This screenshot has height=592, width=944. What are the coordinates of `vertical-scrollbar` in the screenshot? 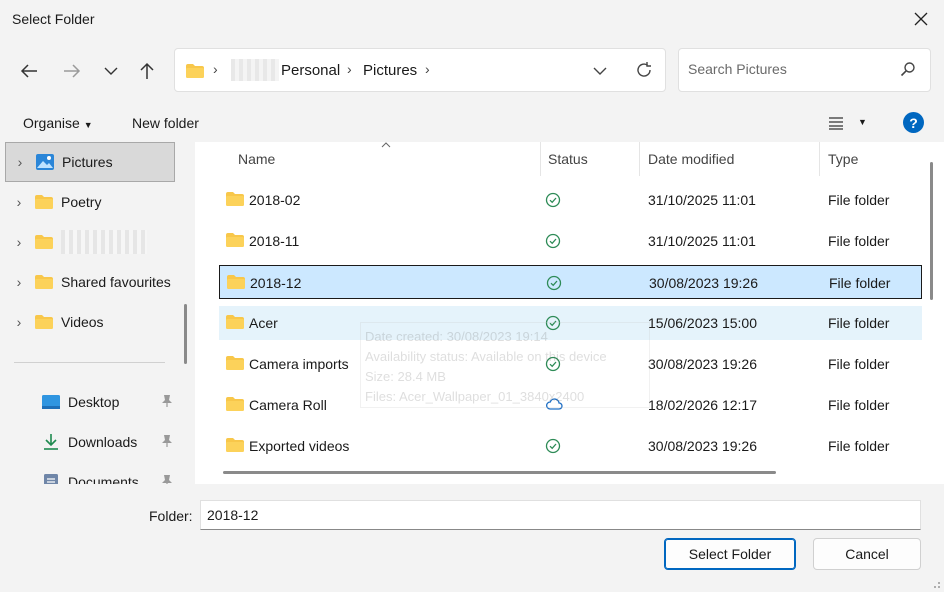 It's located at (931, 231).